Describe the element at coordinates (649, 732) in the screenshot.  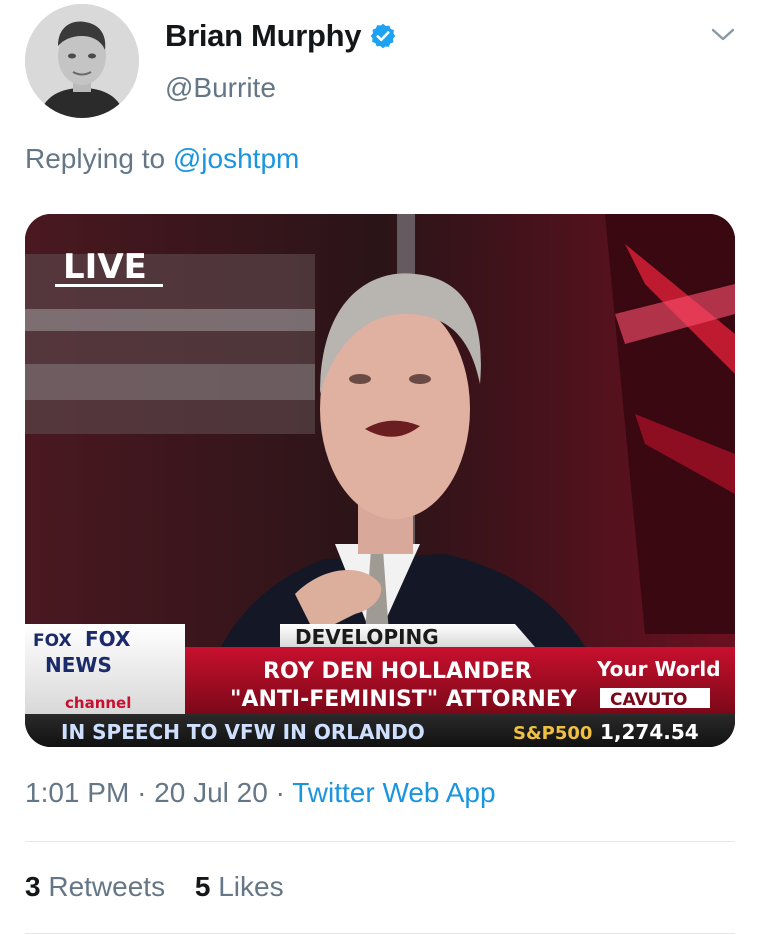
I see `ticker-value: 1,274.54` at that location.